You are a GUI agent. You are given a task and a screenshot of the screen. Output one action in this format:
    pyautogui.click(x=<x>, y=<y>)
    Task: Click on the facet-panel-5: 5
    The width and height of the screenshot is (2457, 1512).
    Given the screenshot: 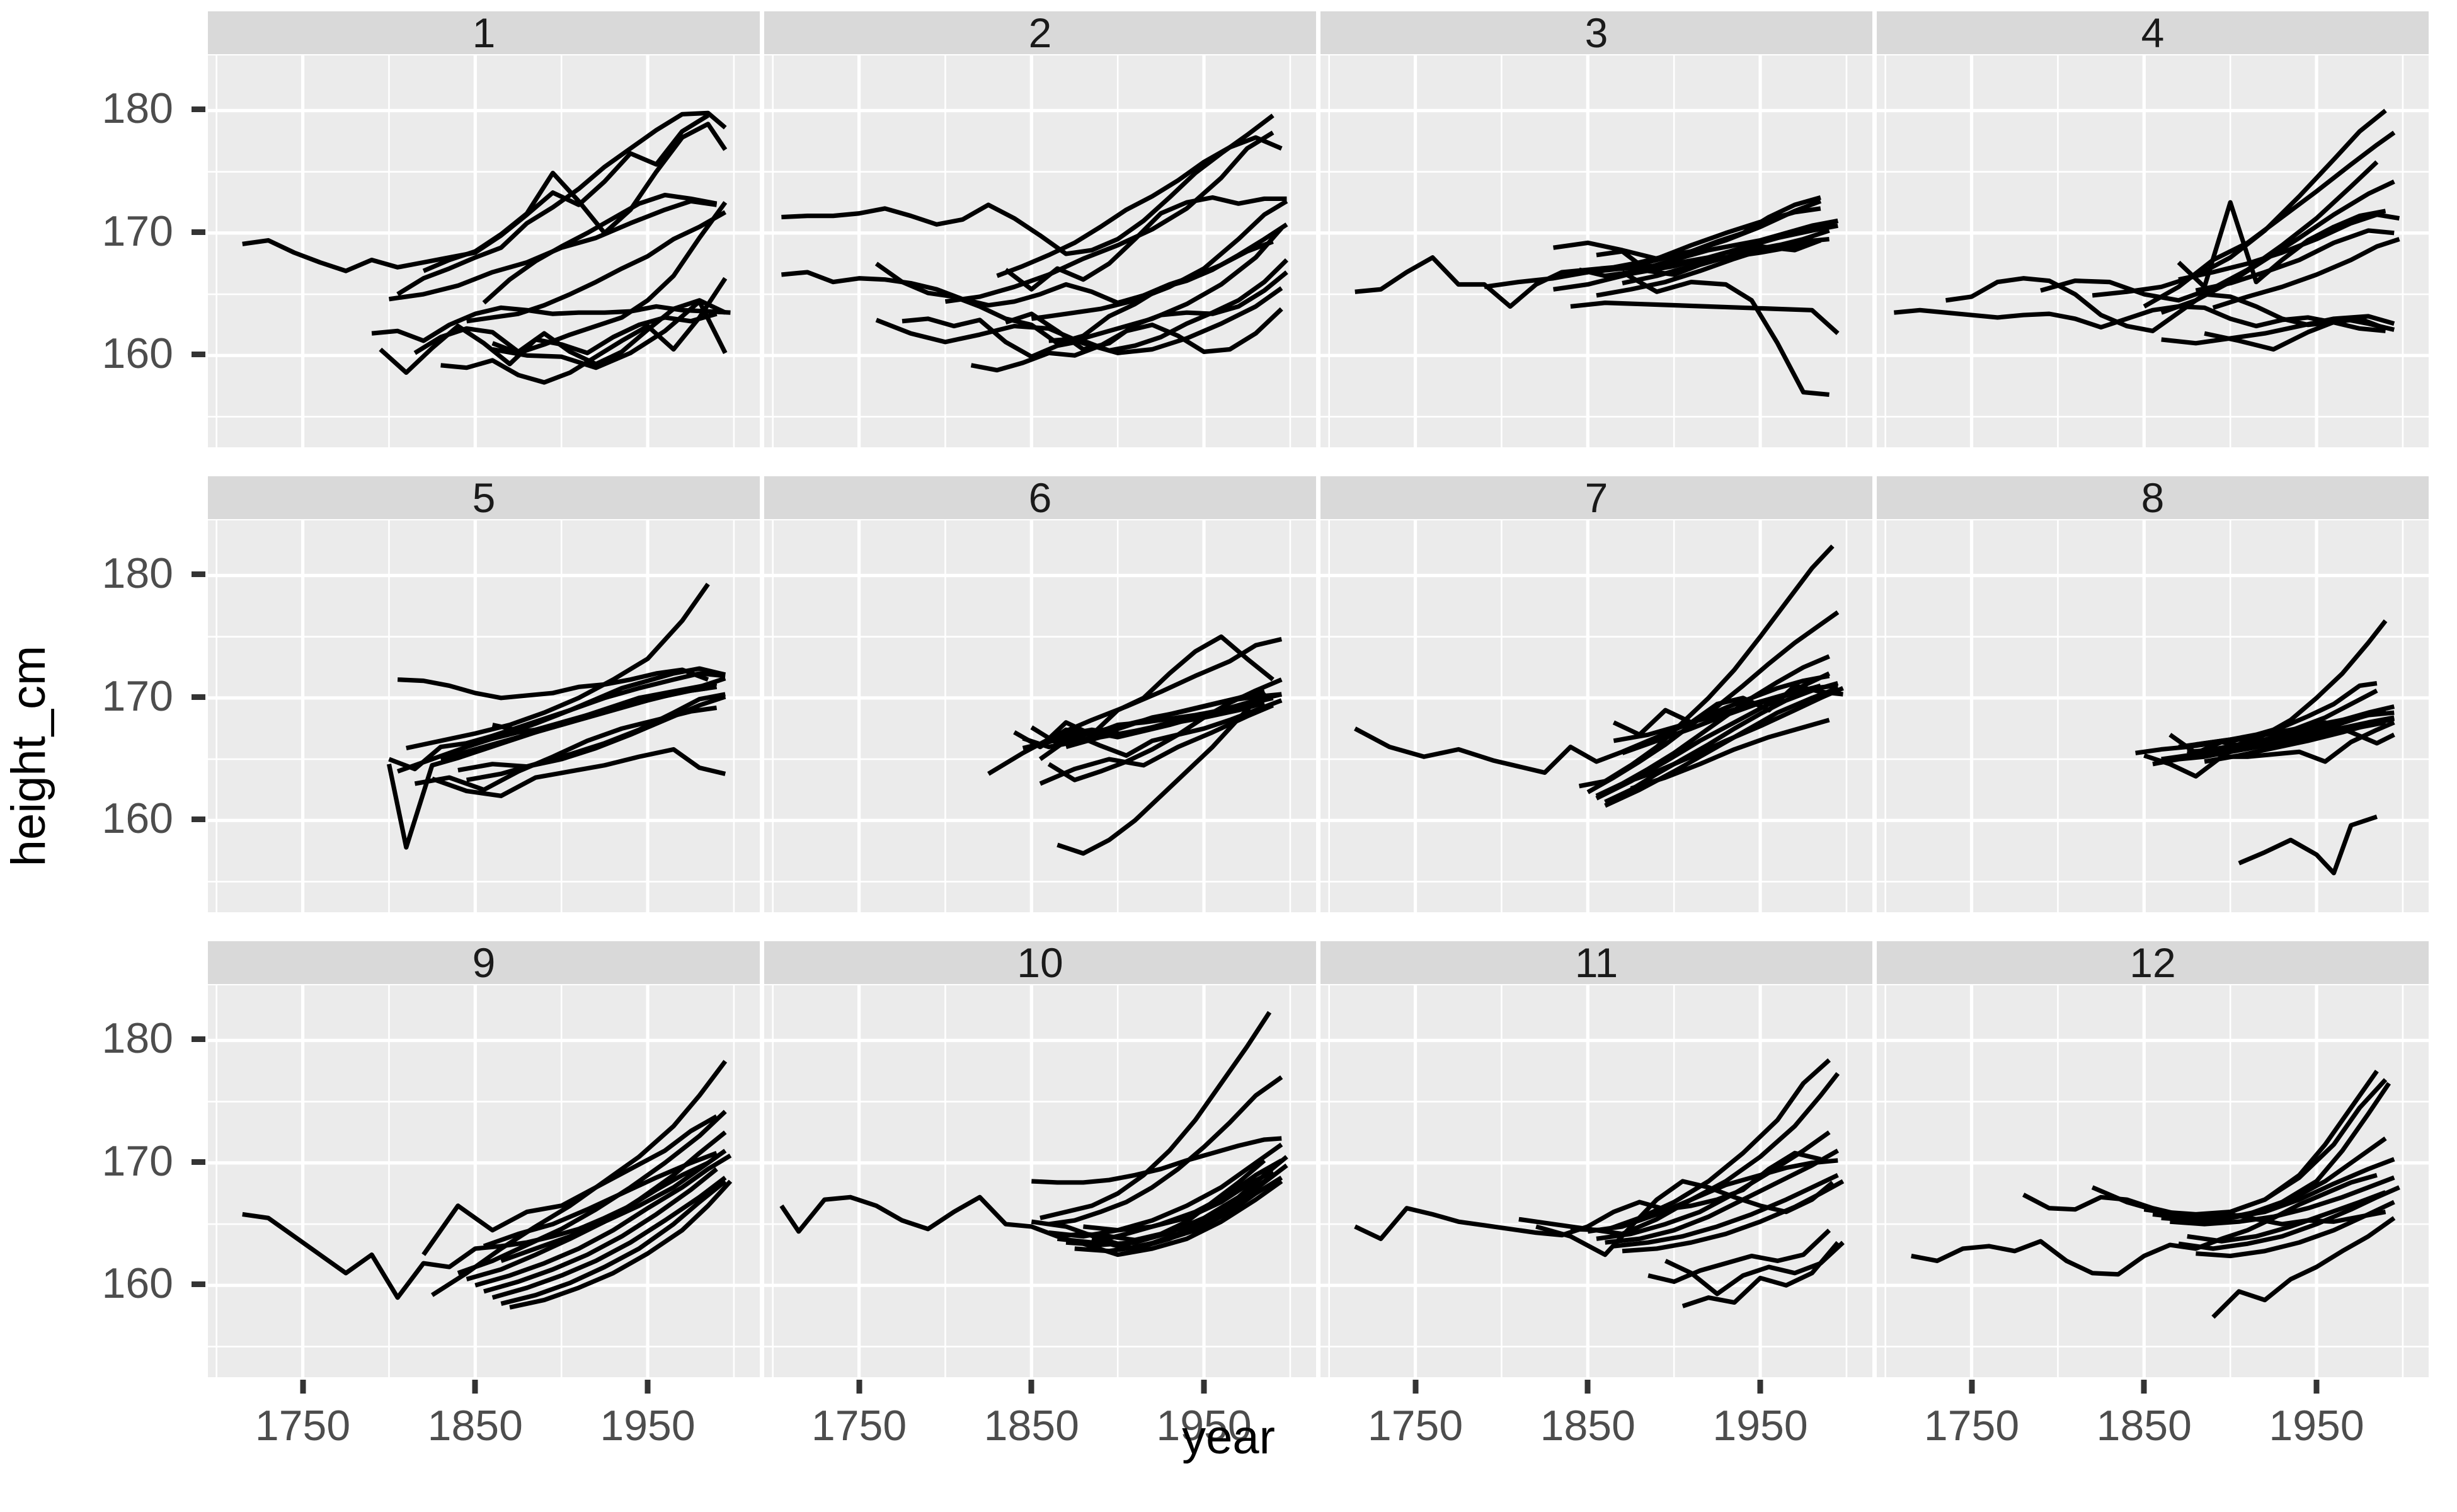 What is the action you would take?
    pyautogui.click(x=484, y=694)
    